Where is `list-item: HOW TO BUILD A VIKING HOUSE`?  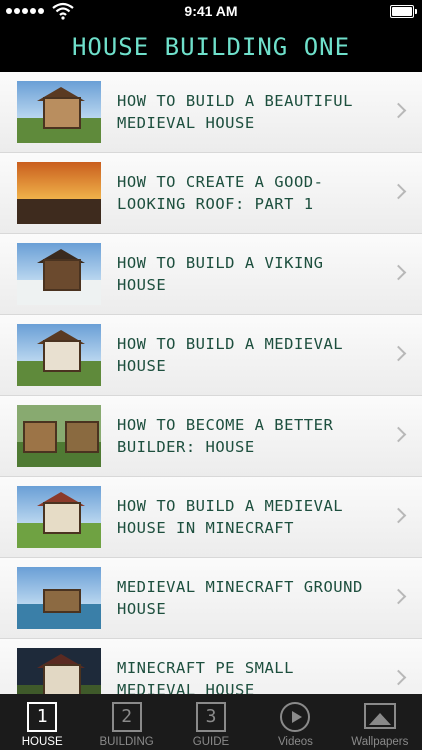
list-item: HOW TO BUILD A VIKING HOUSE is located at coordinates (211, 274).